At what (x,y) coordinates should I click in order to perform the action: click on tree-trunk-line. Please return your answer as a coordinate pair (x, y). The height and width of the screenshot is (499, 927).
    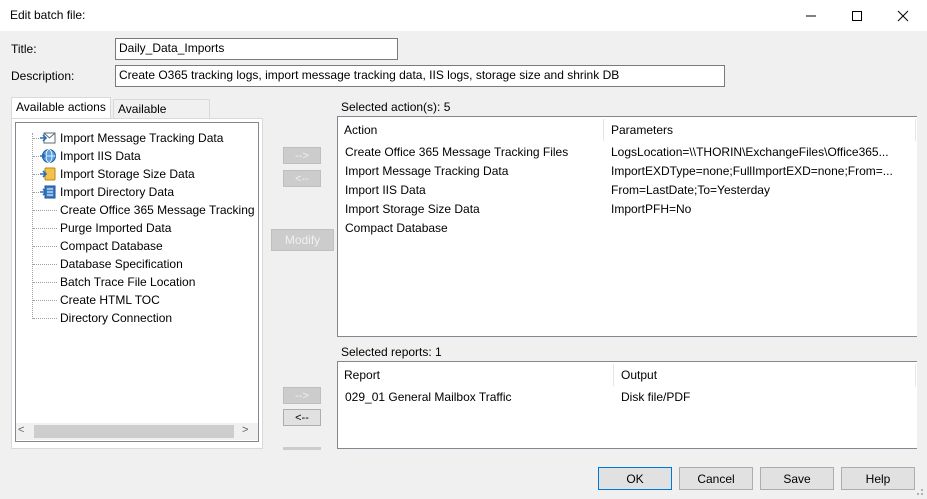
    Looking at the image, I should click on (32, 226).